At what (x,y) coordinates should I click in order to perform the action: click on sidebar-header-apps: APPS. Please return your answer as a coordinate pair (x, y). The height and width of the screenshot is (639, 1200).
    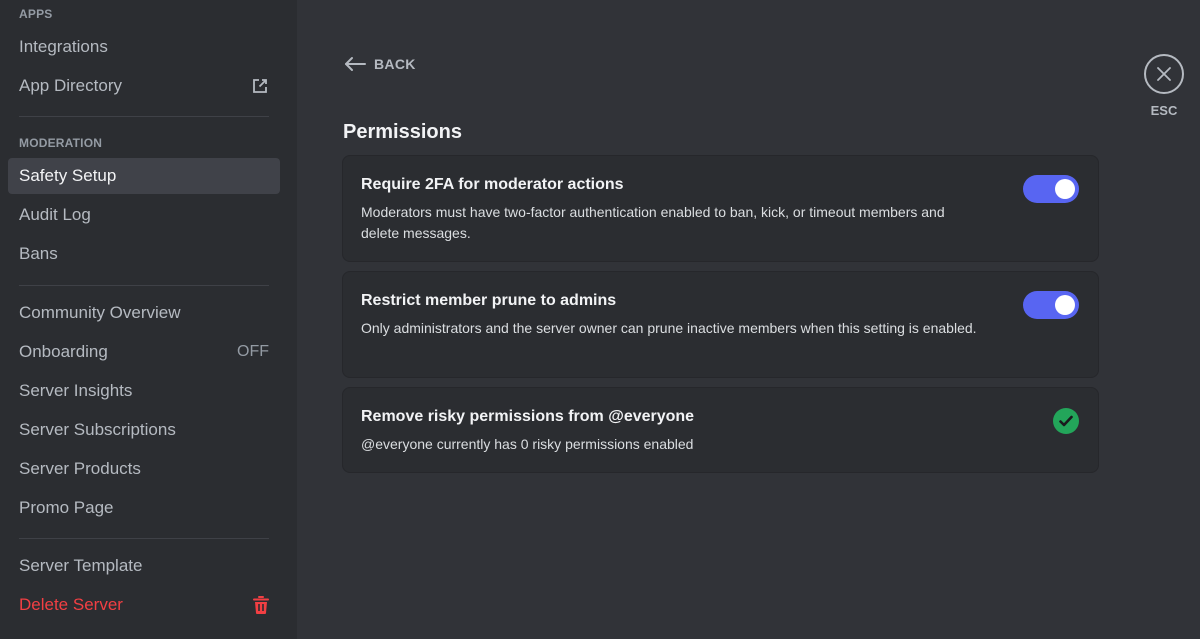
    Looking at the image, I should click on (36, 14).